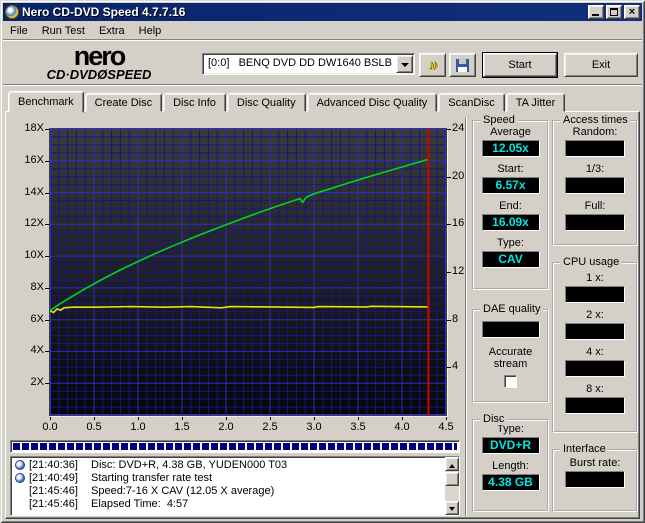 The height and width of the screenshot is (523, 645). What do you see at coordinates (46, 102) in the screenshot?
I see `tab-benchmark: Benchmark` at bounding box center [46, 102].